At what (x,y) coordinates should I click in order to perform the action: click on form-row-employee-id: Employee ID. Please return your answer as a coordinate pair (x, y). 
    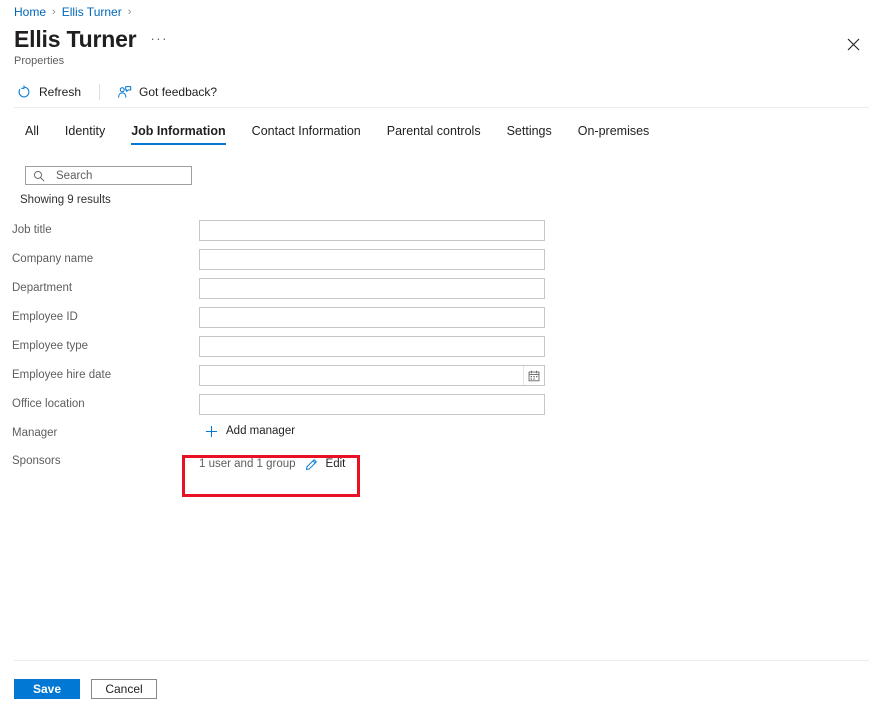
    Looking at the image, I should click on (441, 320).